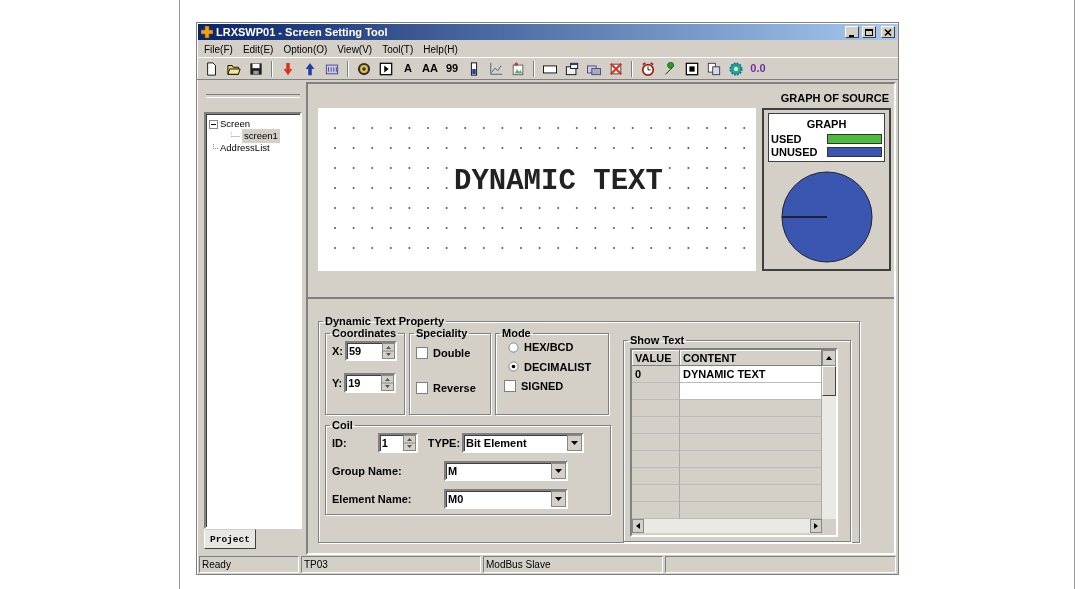 The height and width of the screenshot is (589, 1090). Describe the element at coordinates (758, 68) in the screenshot. I see `toolbar-button: 0.0` at that location.